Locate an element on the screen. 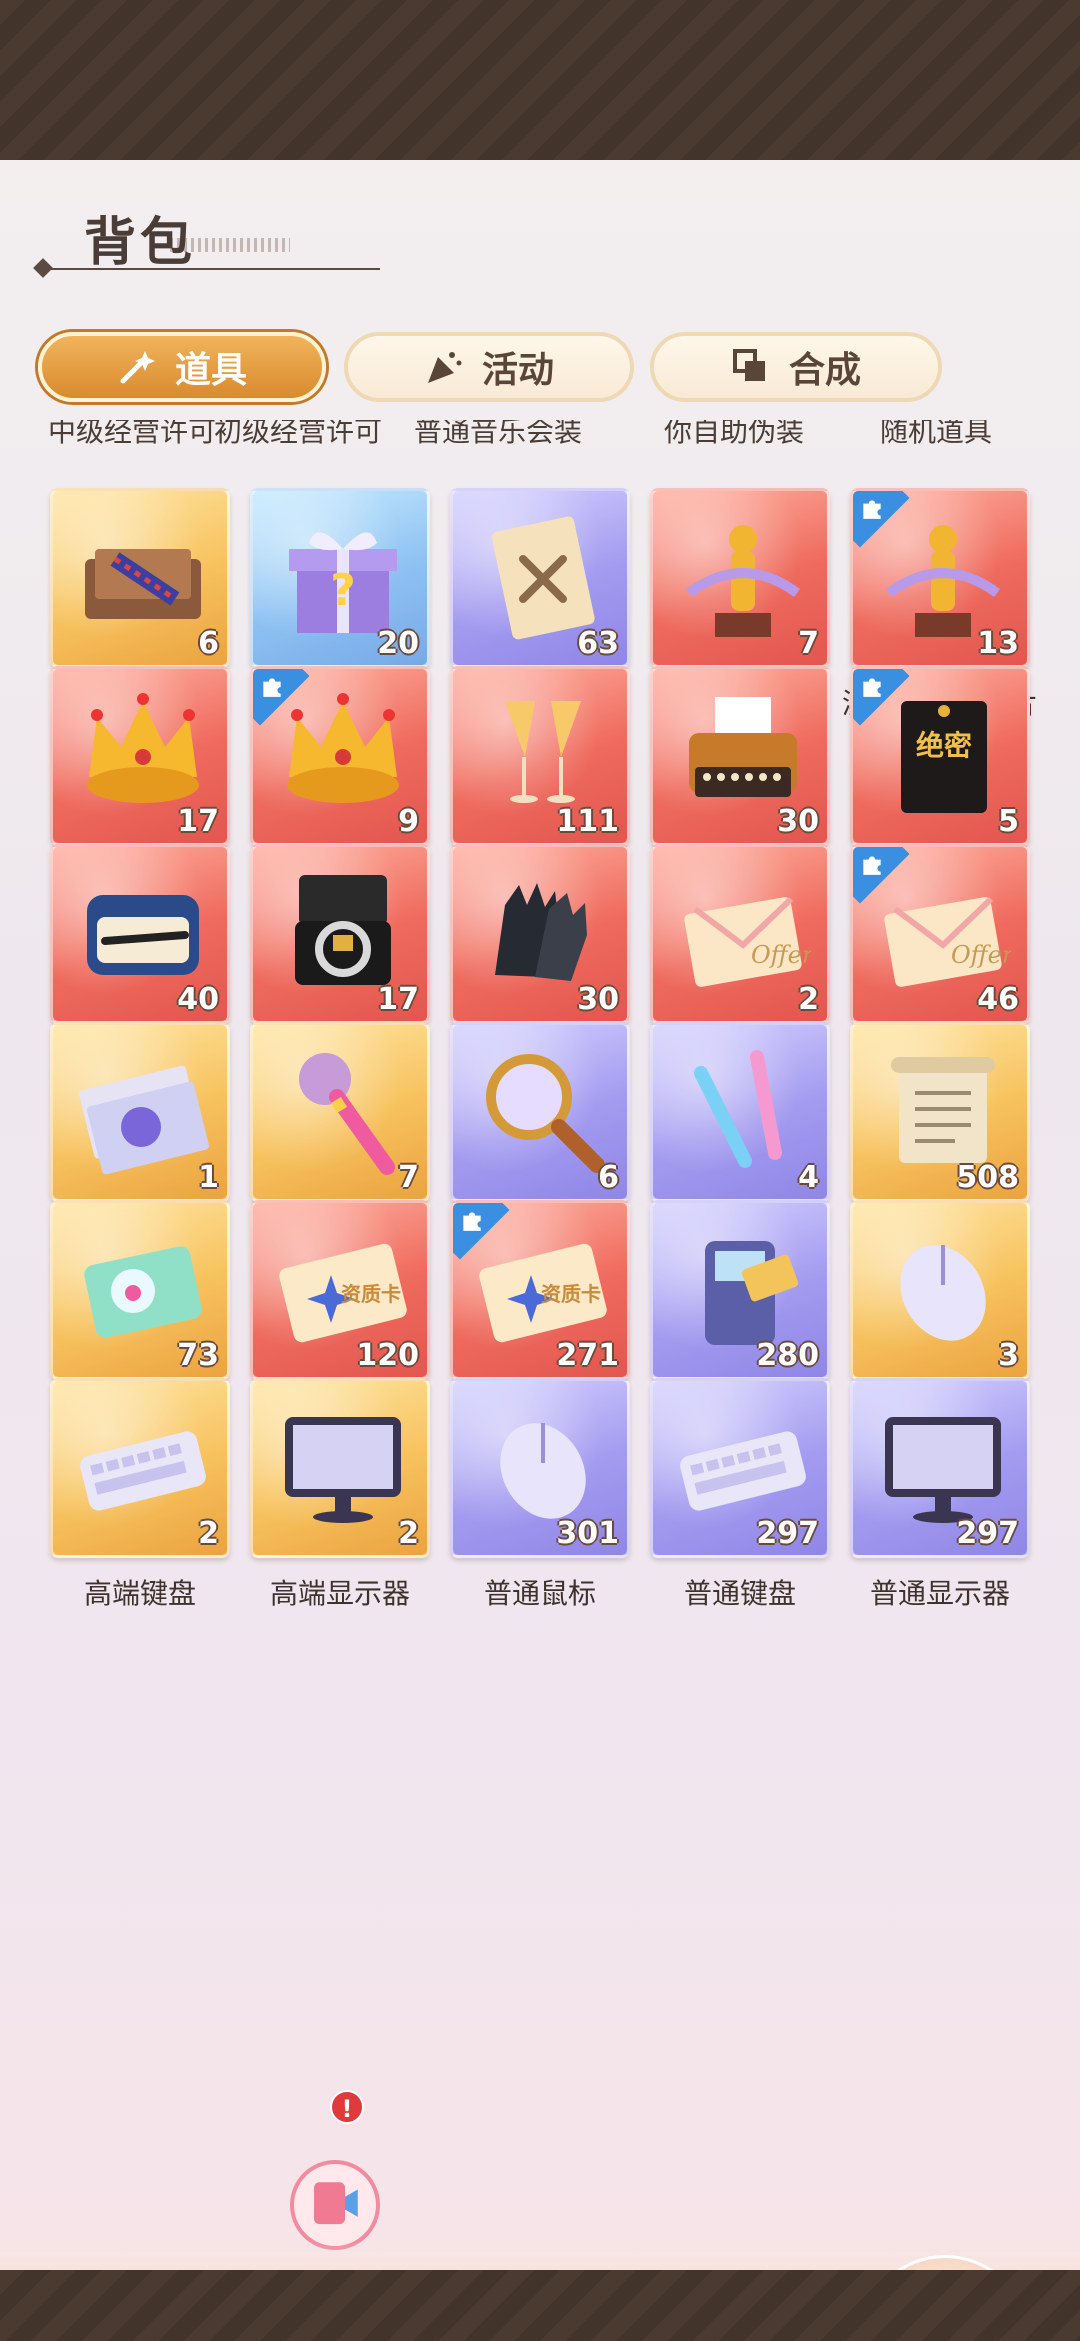  item-tile: 63 is located at coordinates (540, 578).